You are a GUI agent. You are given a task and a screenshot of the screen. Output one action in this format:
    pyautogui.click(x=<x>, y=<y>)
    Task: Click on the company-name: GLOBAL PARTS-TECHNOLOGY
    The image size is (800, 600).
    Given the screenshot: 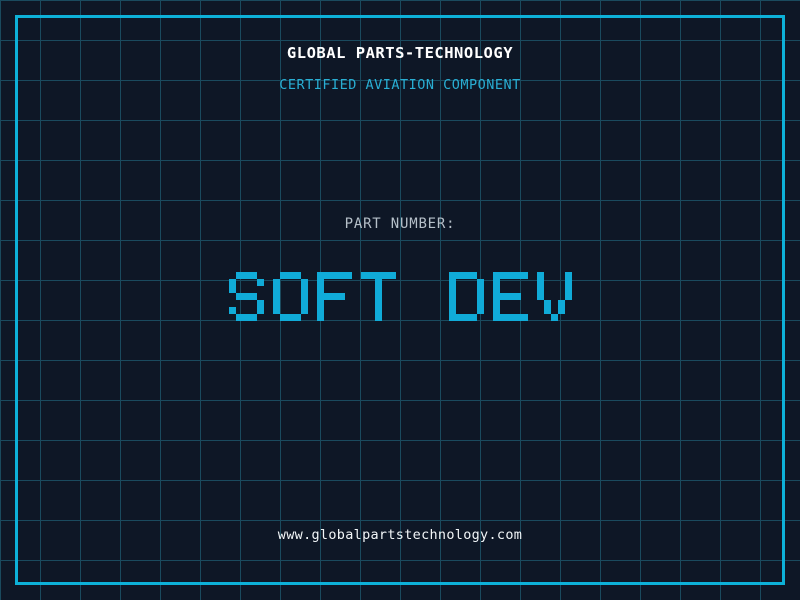 What is the action you would take?
    pyautogui.click(x=400, y=53)
    